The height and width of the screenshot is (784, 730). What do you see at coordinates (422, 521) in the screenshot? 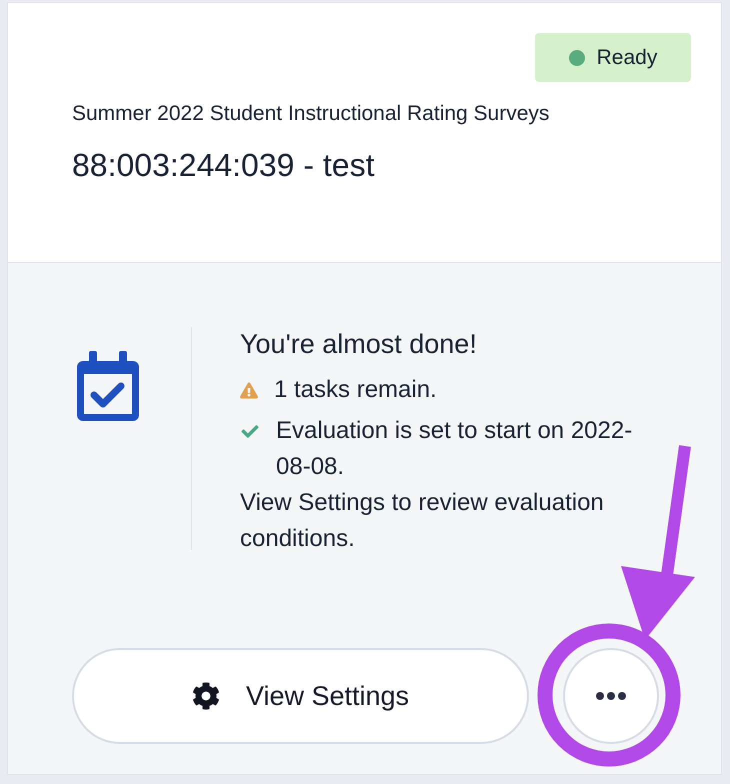
I see `settings-hint: View Settings to review evaluation conditions.` at bounding box center [422, 521].